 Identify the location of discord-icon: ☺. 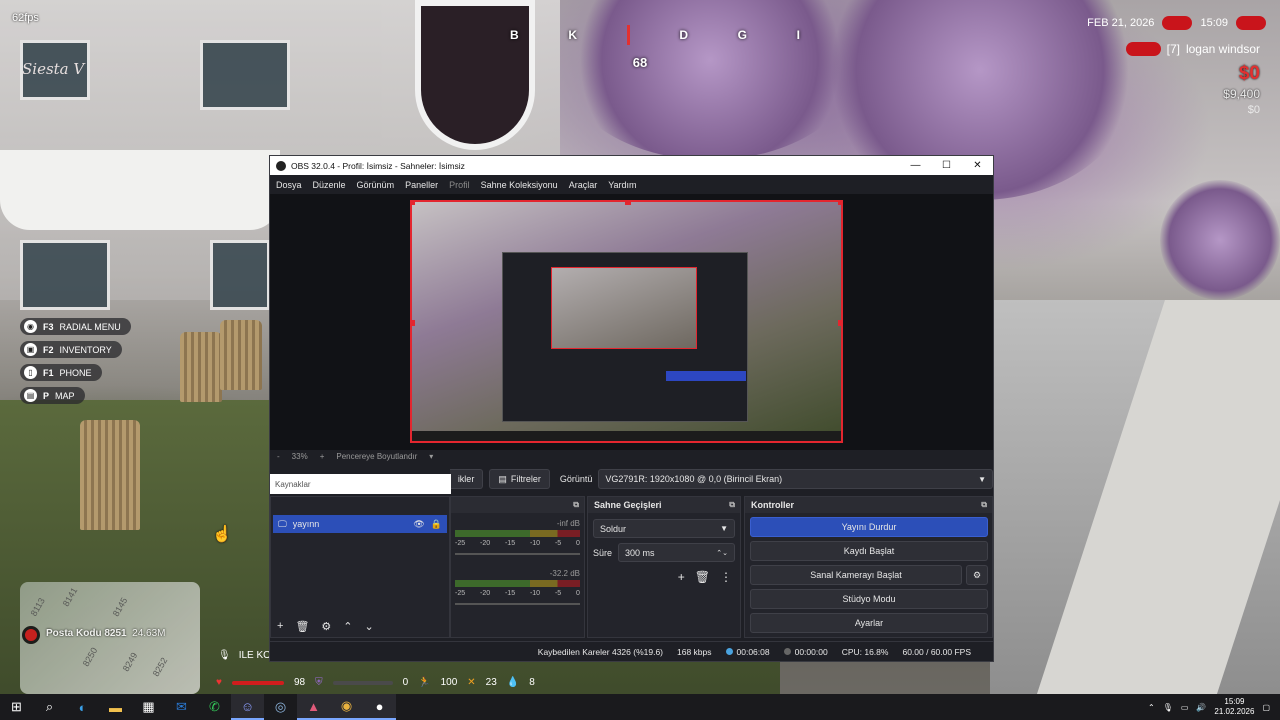
(247, 707).